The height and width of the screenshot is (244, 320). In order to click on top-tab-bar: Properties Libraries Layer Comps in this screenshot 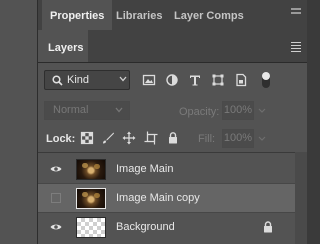, I will do `click(172, 15)`.